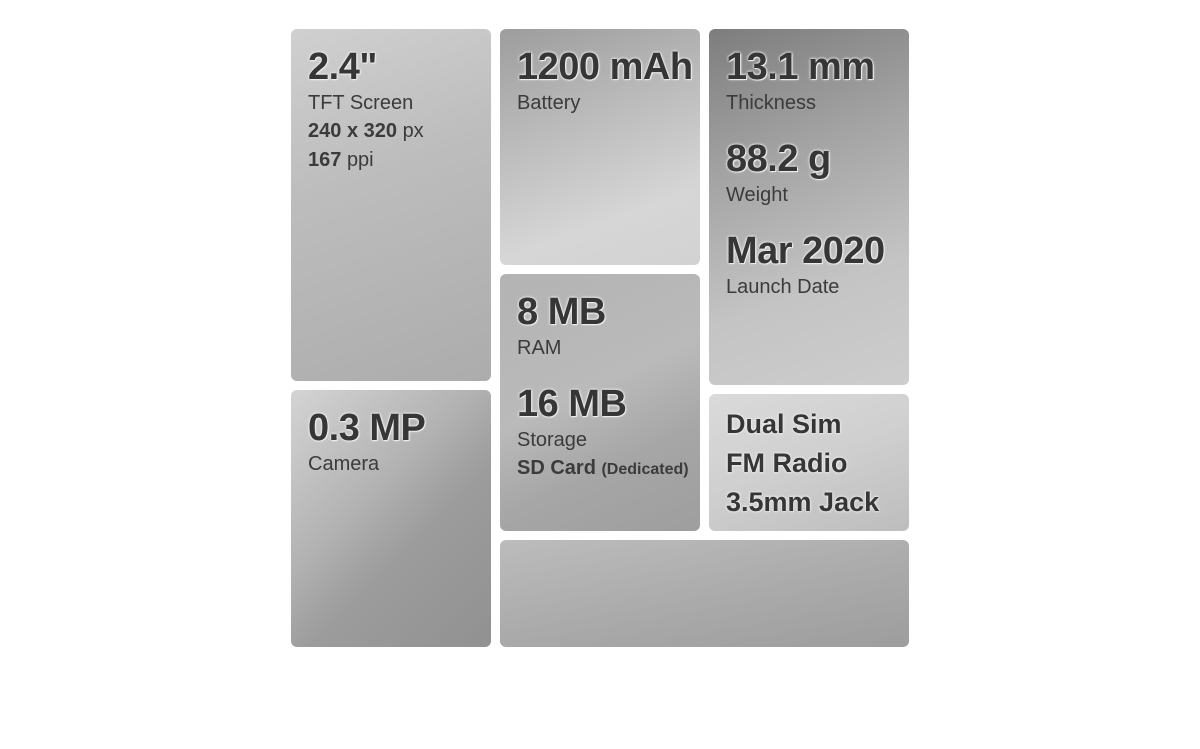 Image resolution: width=1200 pixels, height=749 pixels. I want to click on launch-date-value: Mar 2020, so click(805, 251).